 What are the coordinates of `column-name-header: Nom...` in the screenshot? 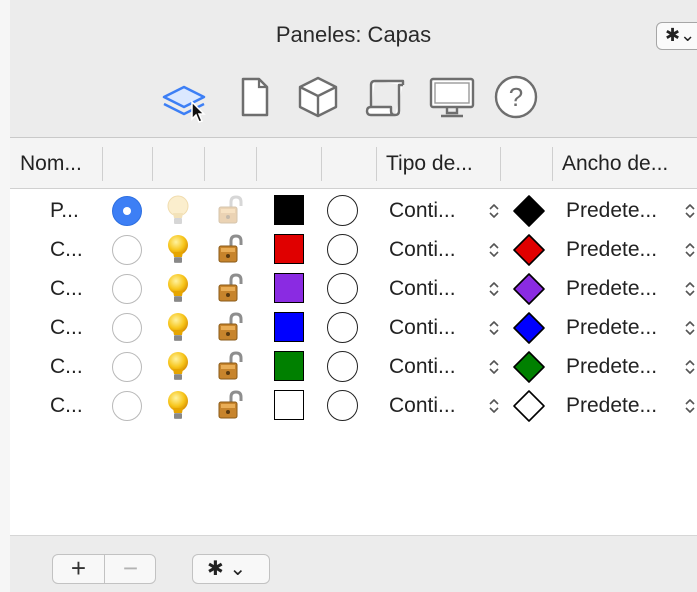 It's located at (56, 164).